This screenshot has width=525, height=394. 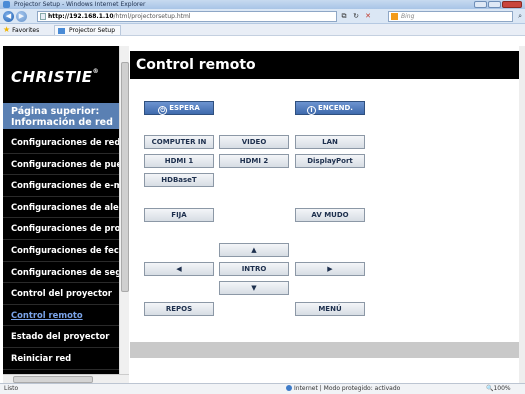 What do you see at coordinates (179, 269) in the screenshot?
I see `left-button: ◀` at bounding box center [179, 269].